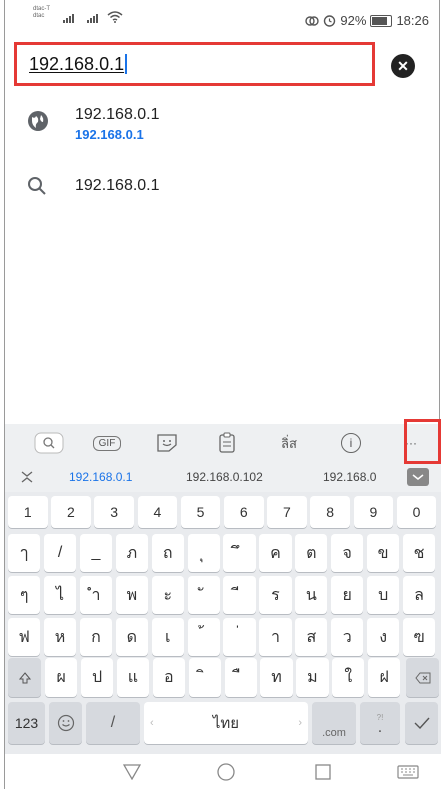 Image resolution: width=444 pixels, height=789 pixels. Describe the element at coordinates (348, 677) in the screenshot. I see `key: ใ` at that location.